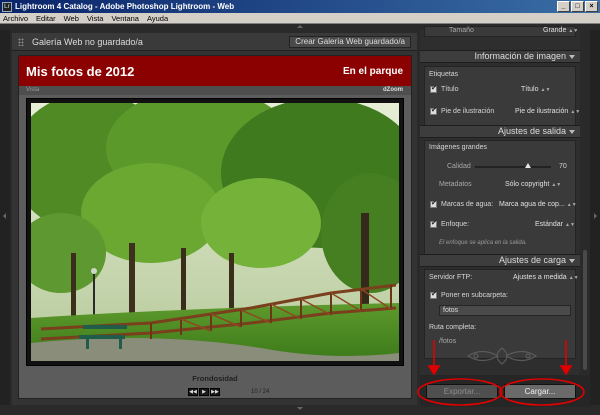 The width and height of the screenshot is (600, 415). What do you see at coordinates (455, 224) in the screenshot?
I see `sharpen-label: Enfoque:` at bounding box center [455, 224].